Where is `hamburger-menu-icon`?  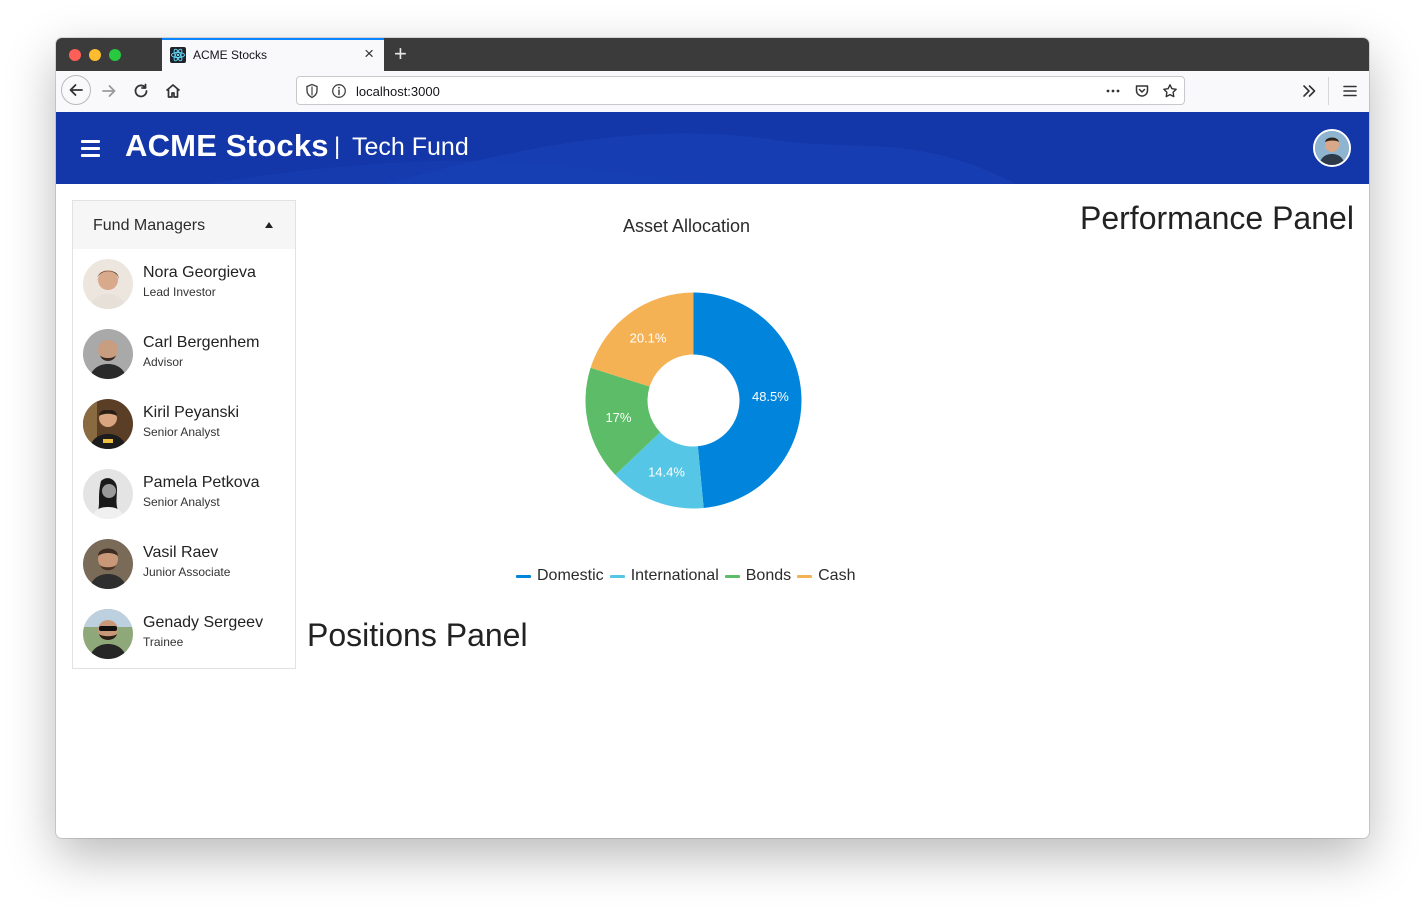
hamburger-menu-icon is located at coordinates (91, 148).